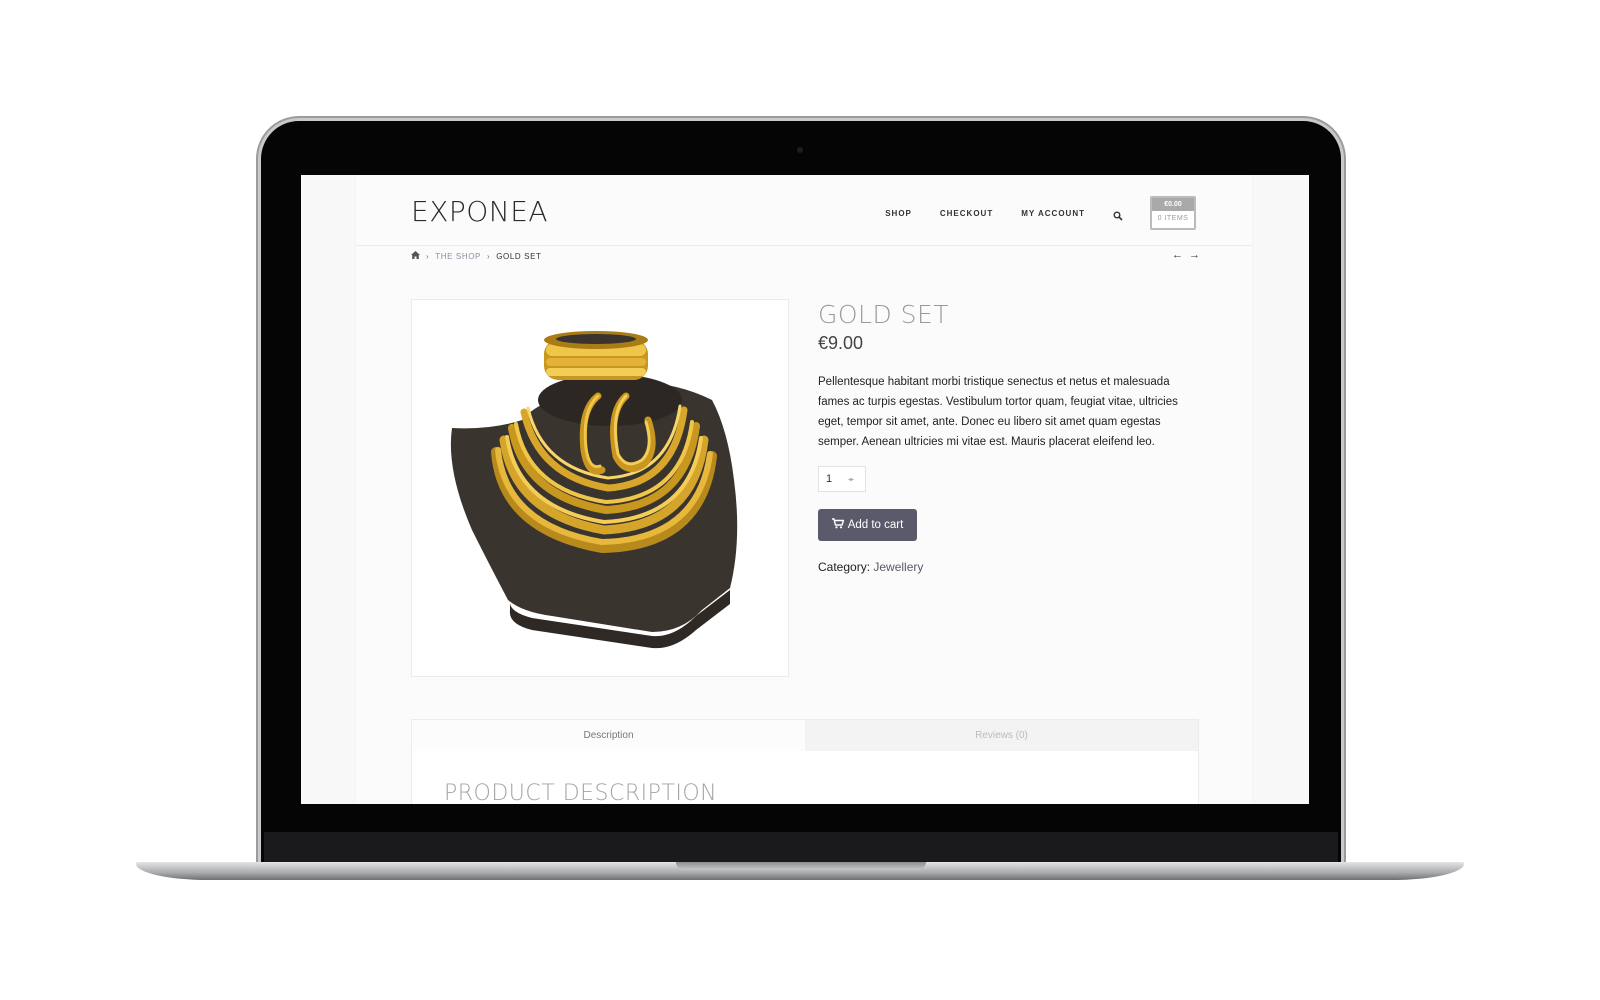 This screenshot has height=1000, width=1600. What do you see at coordinates (801, 866) in the screenshot?
I see `laptop-notch` at bounding box center [801, 866].